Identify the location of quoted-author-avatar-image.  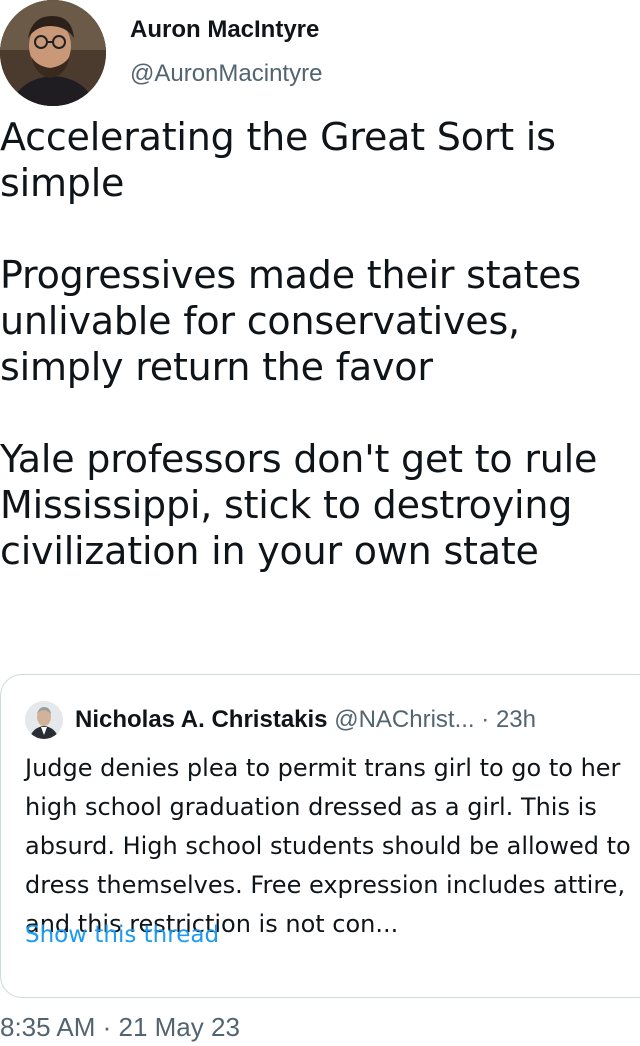
(44, 720).